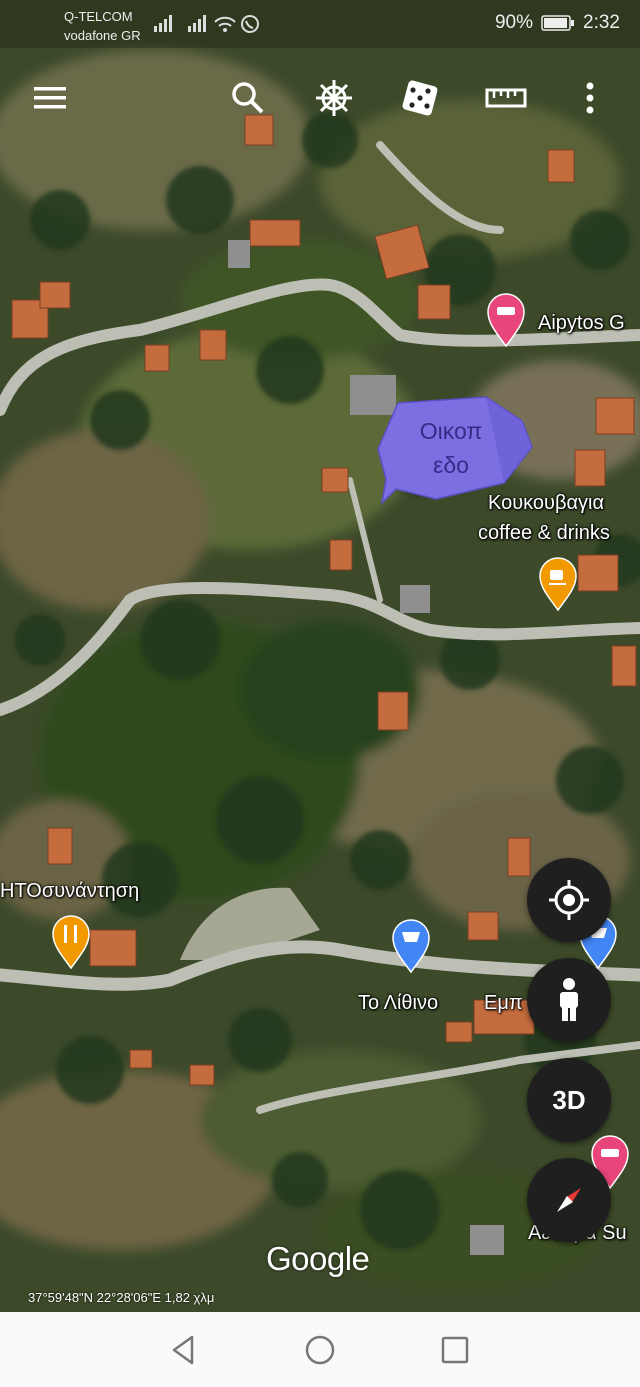 Image resolution: width=640 pixels, height=1387 pixels. I want to click on carrier-2: vodafone GR, so click(102, 35).